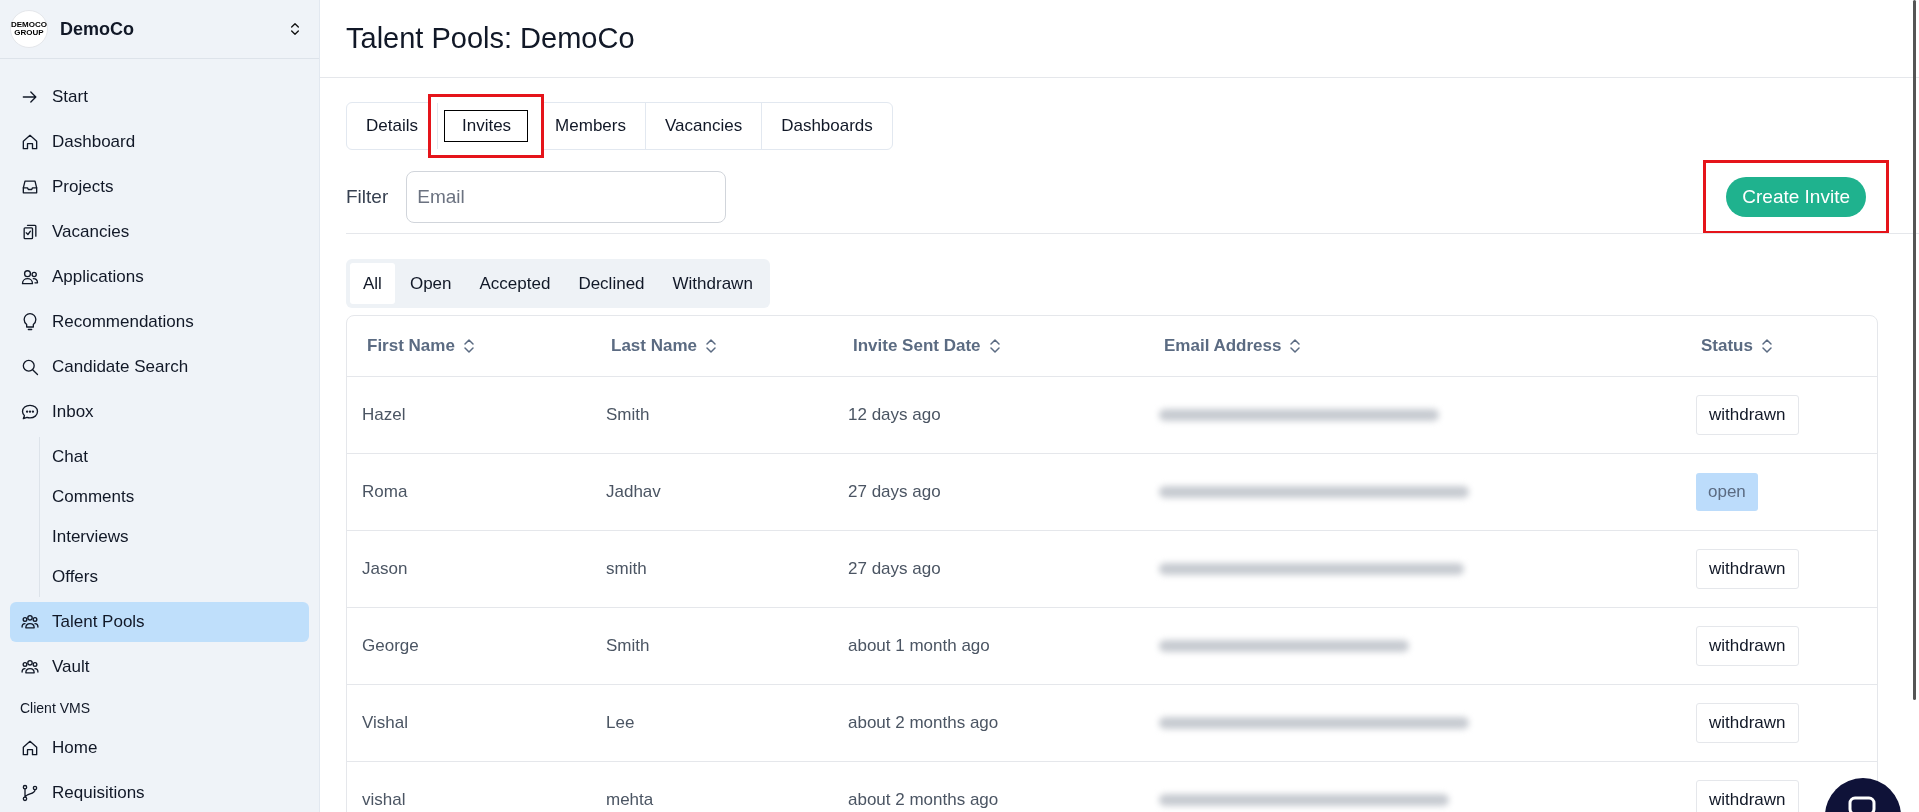 The height and width of the screenshot is (812, 1919). What do you see at coordinates (385, 492) in the screenshot?
I see `table-cell: Roma` at bounding box center [385, 492].